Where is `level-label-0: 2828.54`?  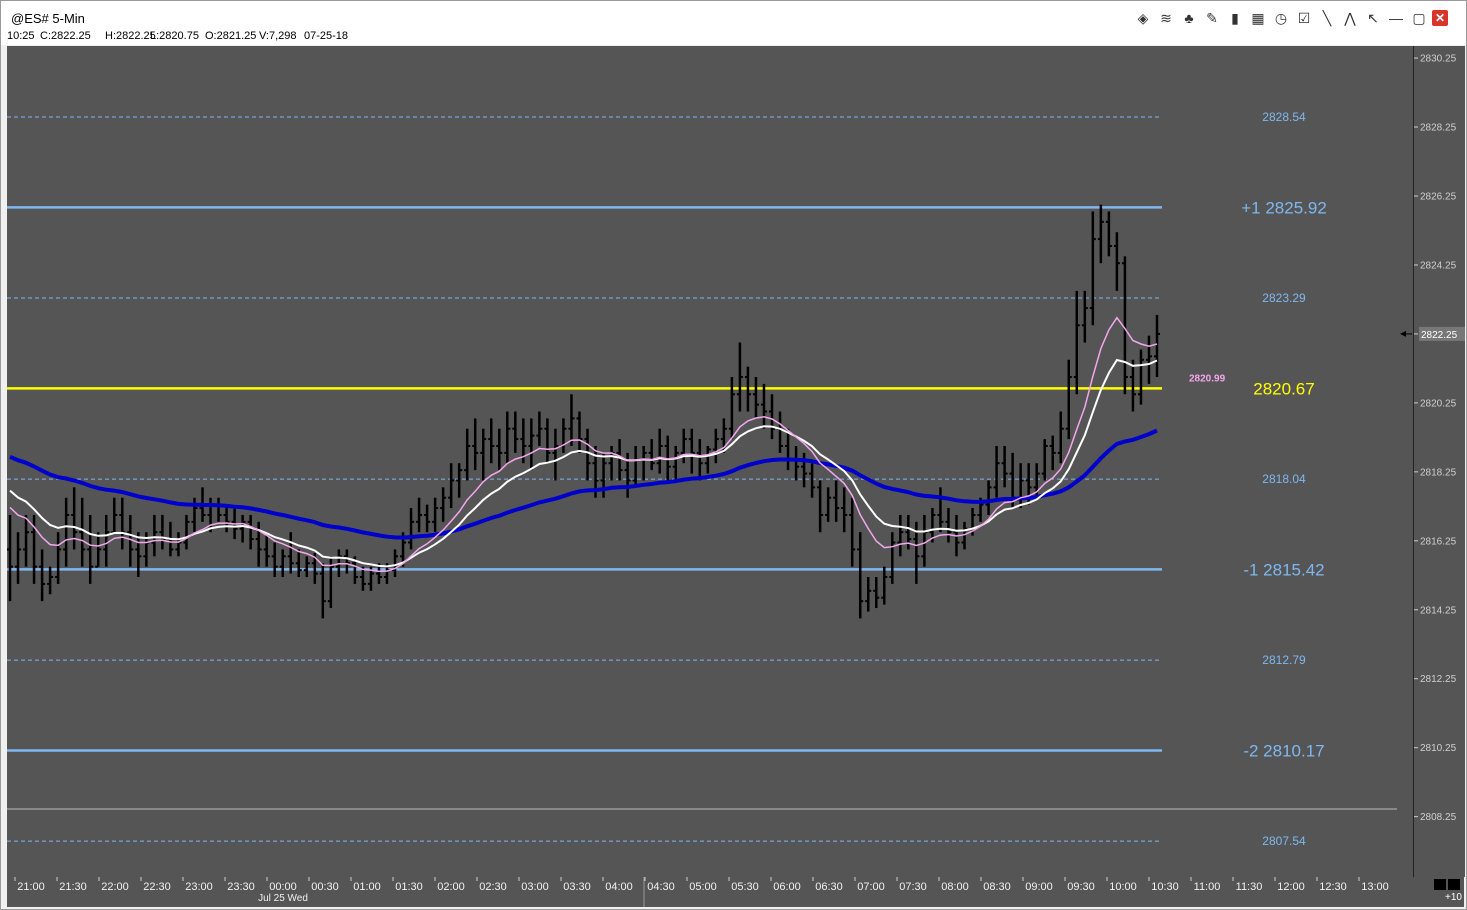
level-label-0: 2828.54 is located at coordinates (1284, 117).